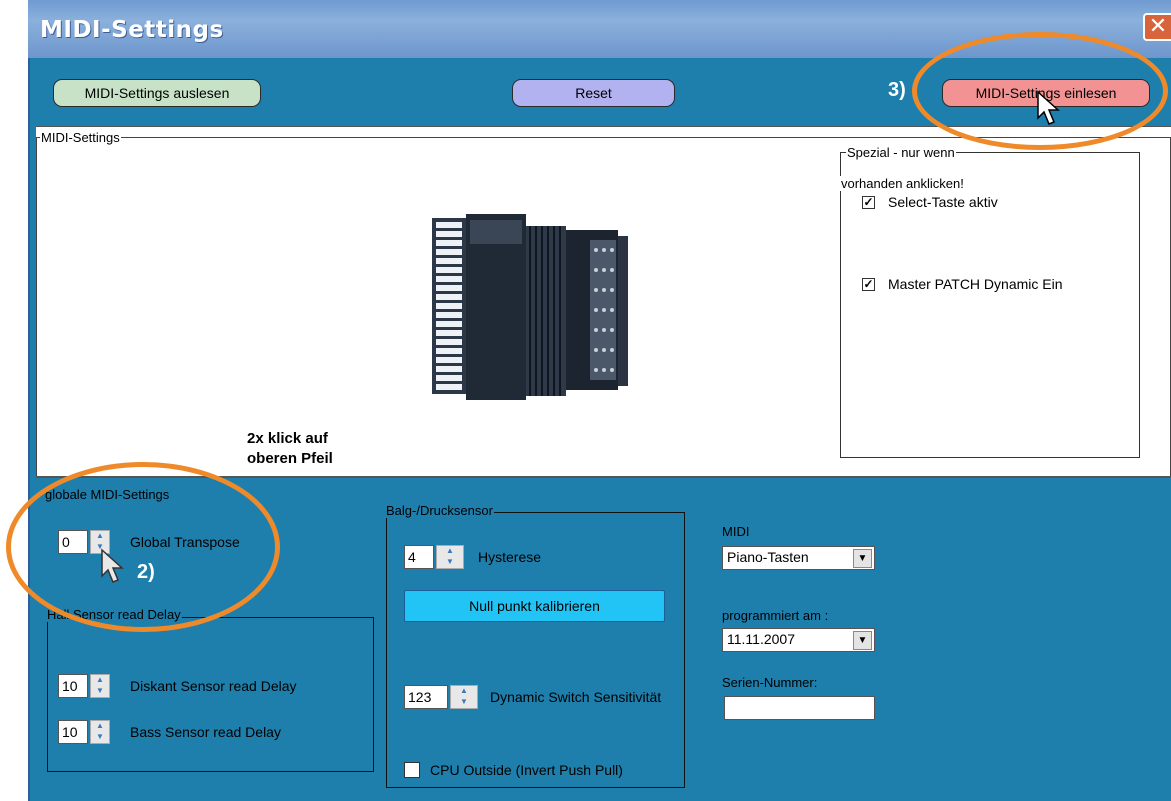 The height and width of the screenshot is (801, 1171). Describe the element at coordinates (80, 137) in the screenshot. I see `midi-settings-legend: MIDI-Settings` at that location.